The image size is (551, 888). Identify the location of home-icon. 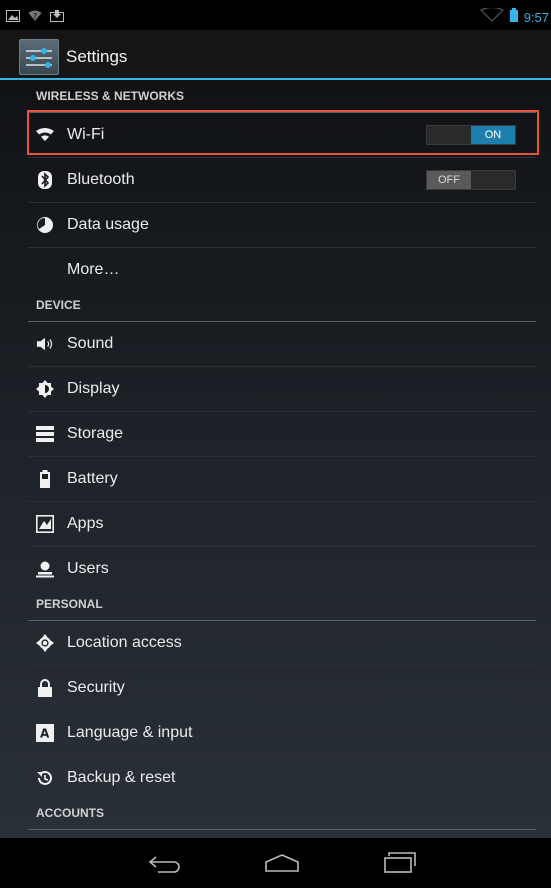
(282, 863).